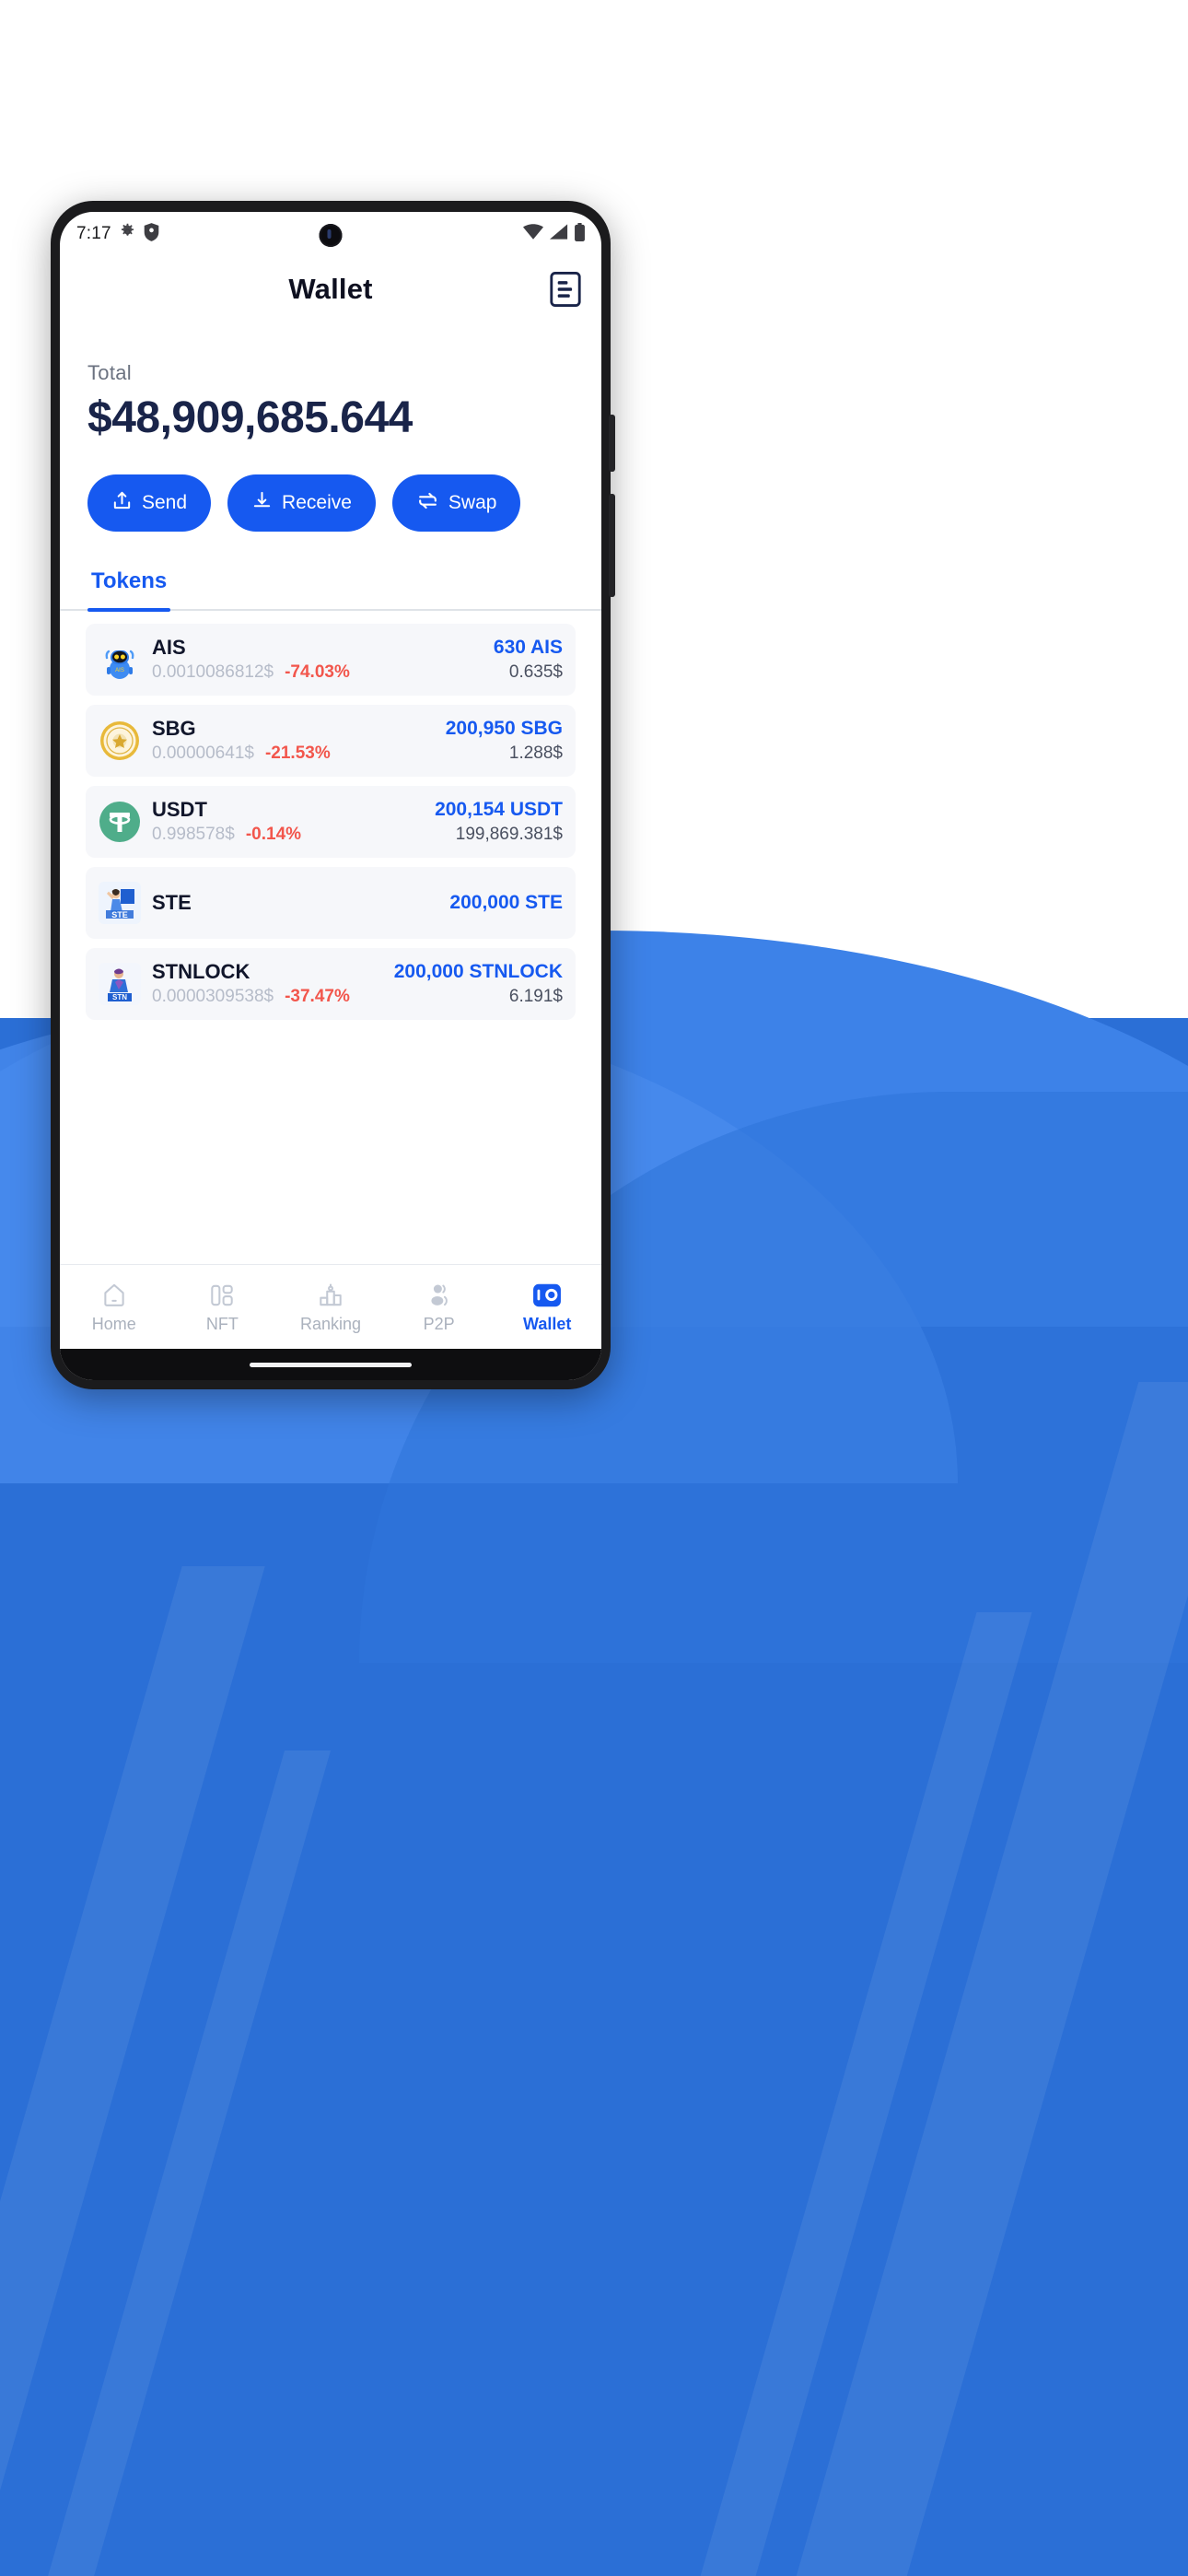  I want to click on svg-text: AIS, so click(119, 670).